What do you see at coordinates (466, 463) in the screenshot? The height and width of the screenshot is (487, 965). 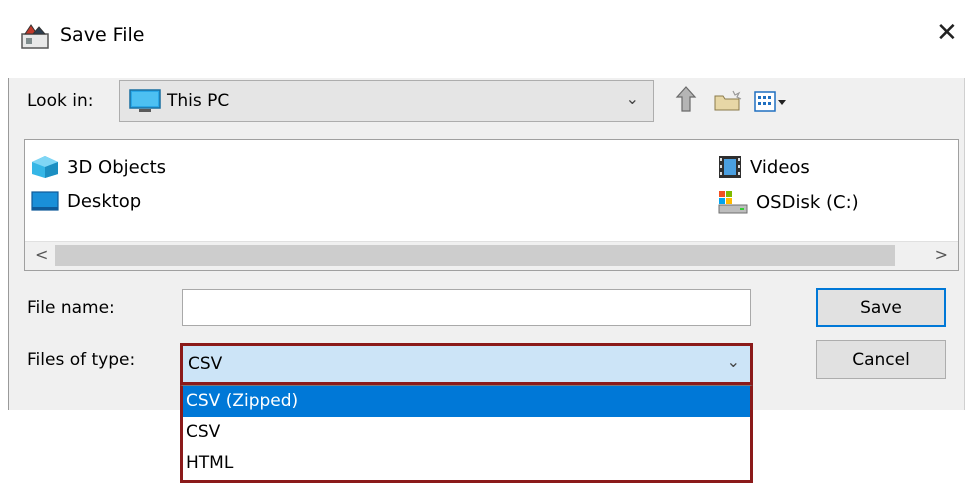 I see `dropdown-option: HTML` at bounding box center [466, 463].